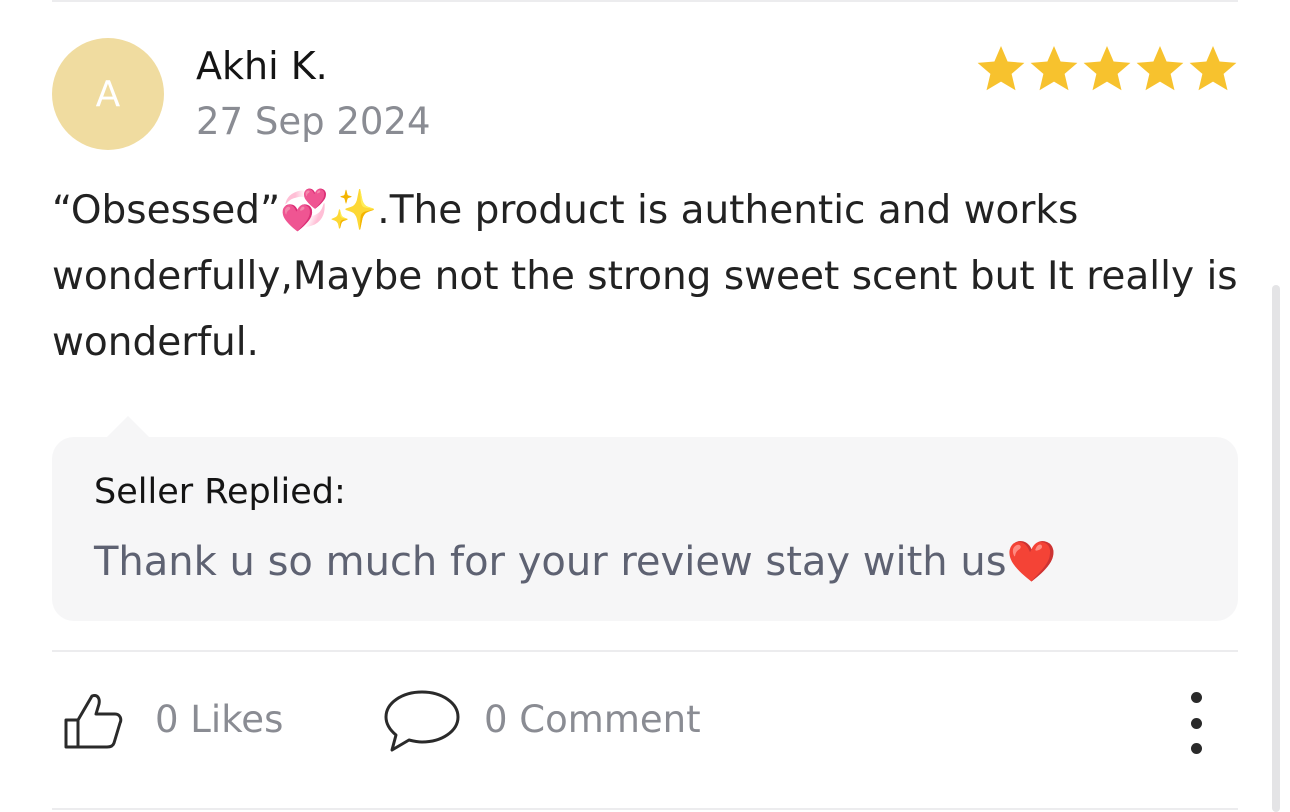  What do you see at coordinates (219, 719) in the screenshot?
I see `likes-button: 0 Likes` at bounding box center [219, 719].